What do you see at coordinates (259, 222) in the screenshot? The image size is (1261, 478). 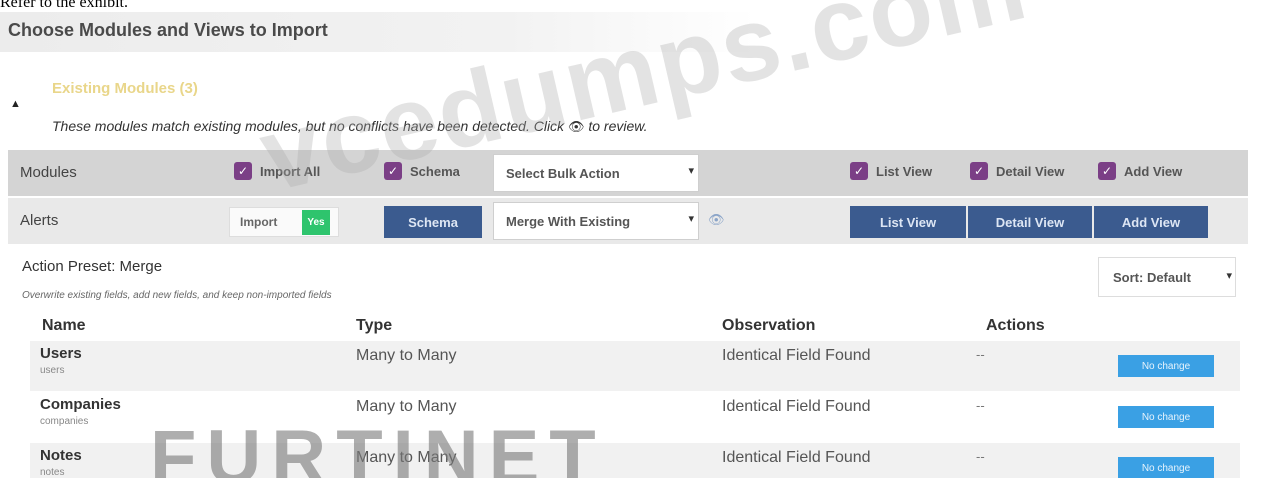 I see `import-toggle-label: Import` at bounding box center [259, 222].